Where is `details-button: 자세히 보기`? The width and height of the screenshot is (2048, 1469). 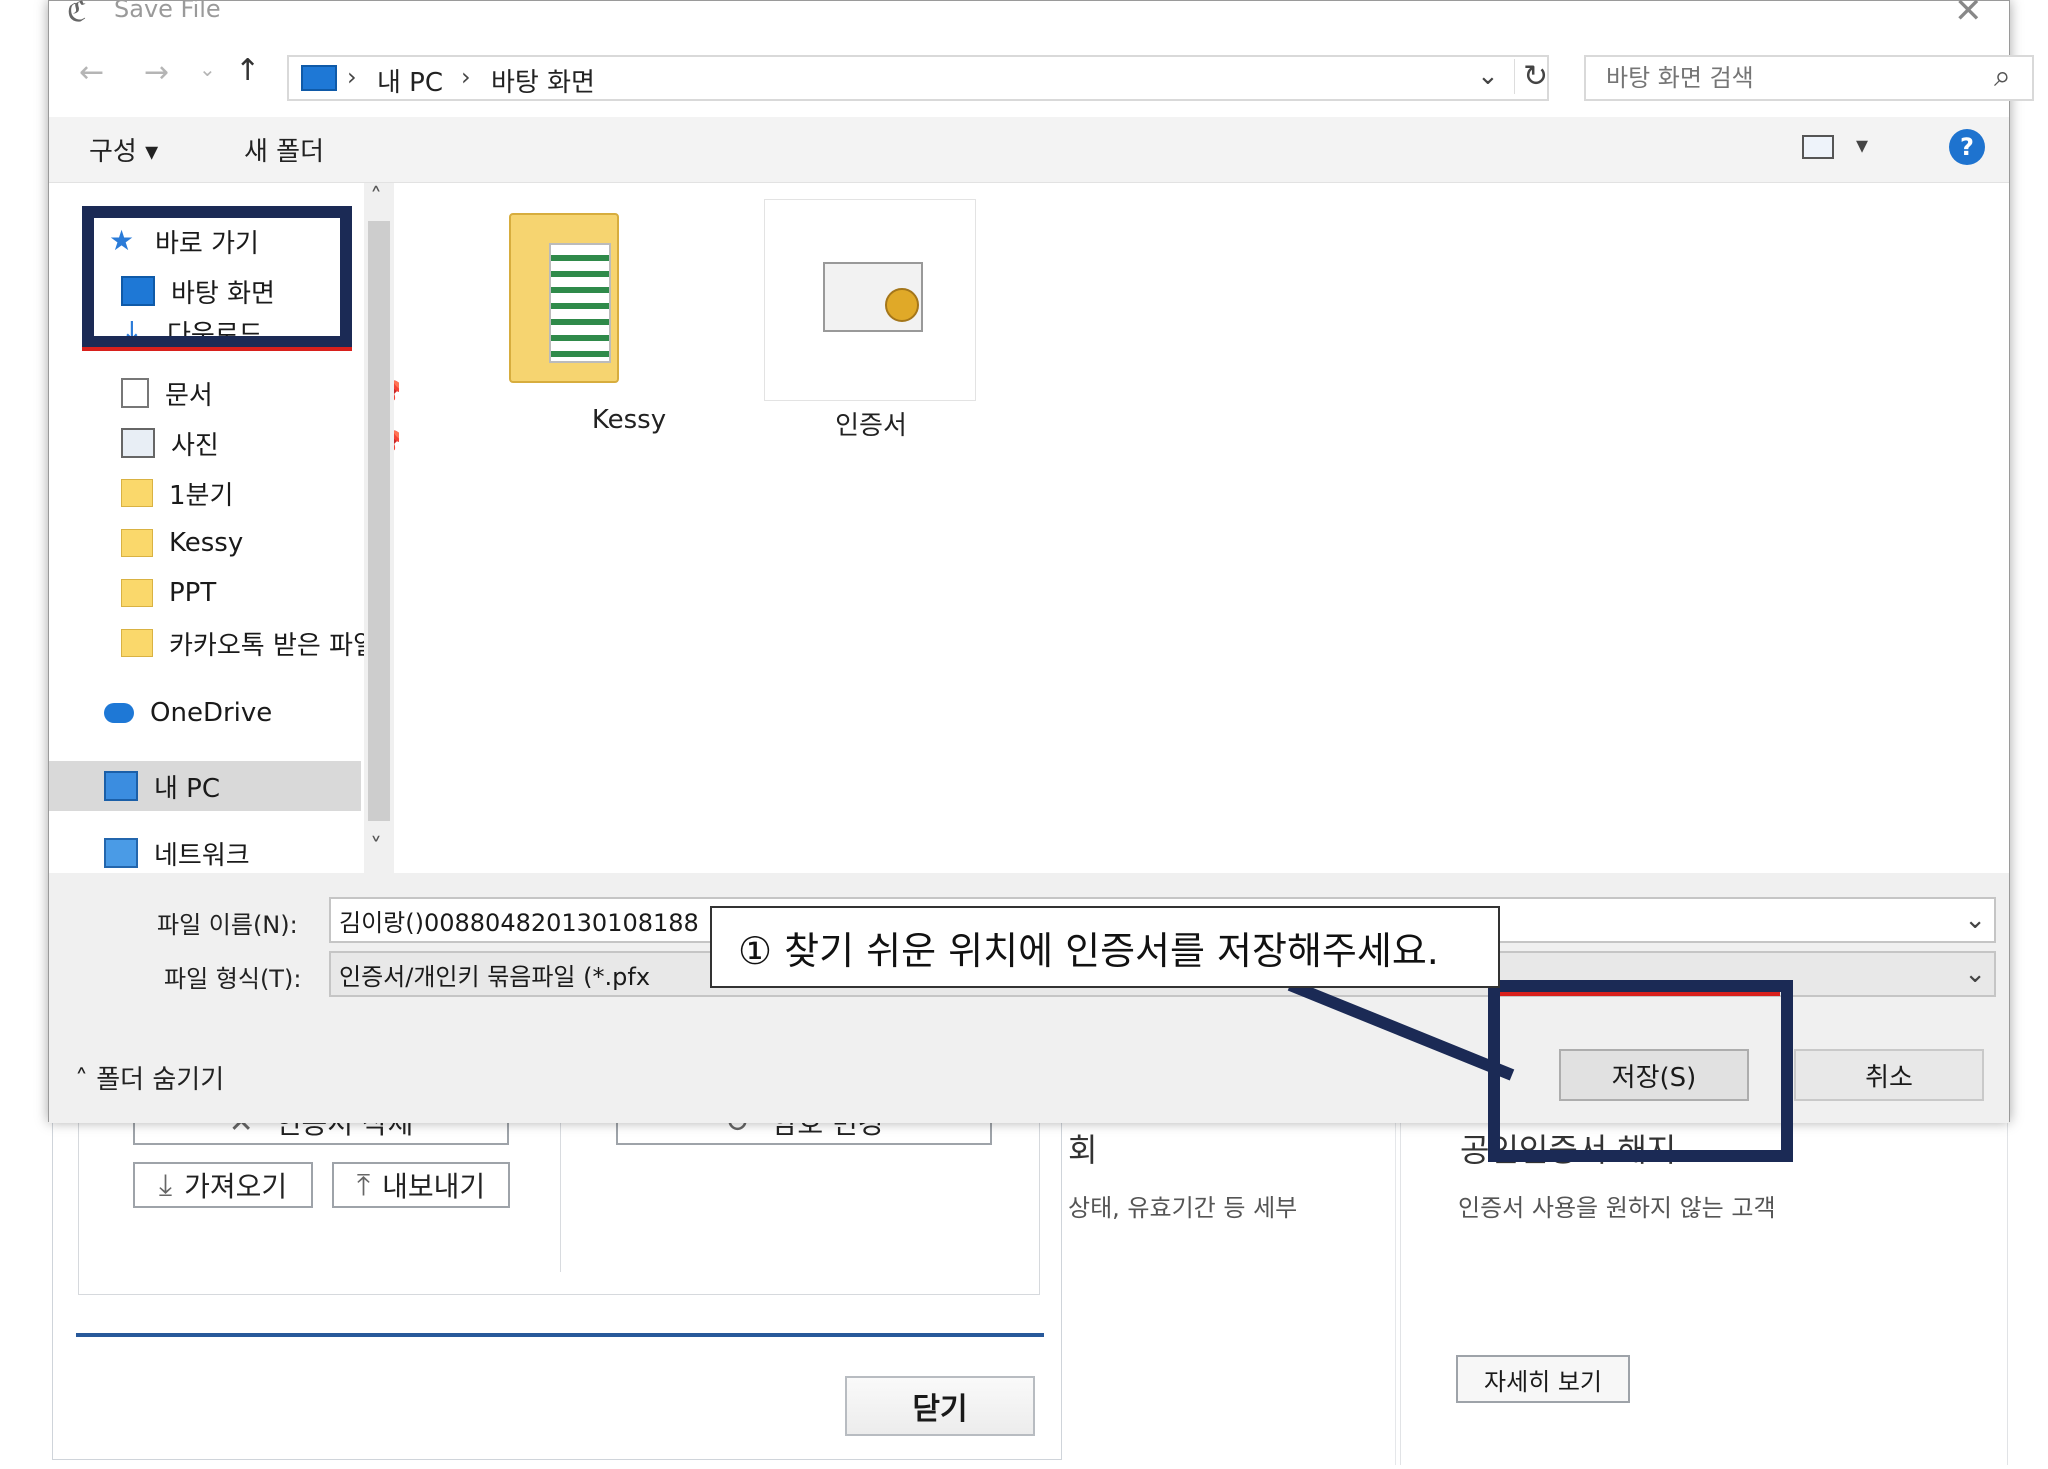 details-button: 자세히 보기 is located at coordinates (1543, 1379).